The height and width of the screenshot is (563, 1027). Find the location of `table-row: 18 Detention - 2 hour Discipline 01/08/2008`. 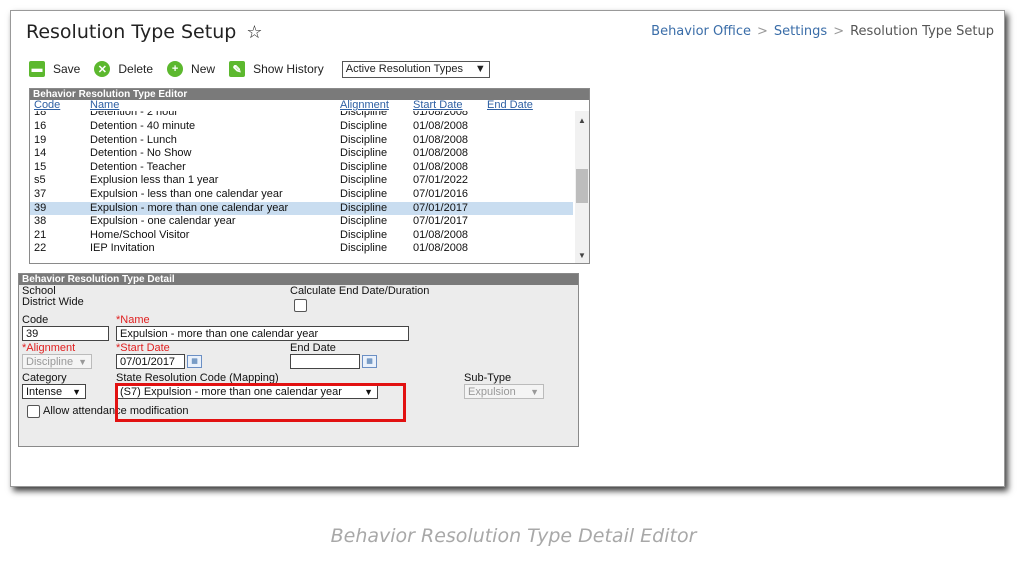

table-row: 18 Detention - 2 hour Discipline 01/08/2008 is located at coordinates (301, 115).